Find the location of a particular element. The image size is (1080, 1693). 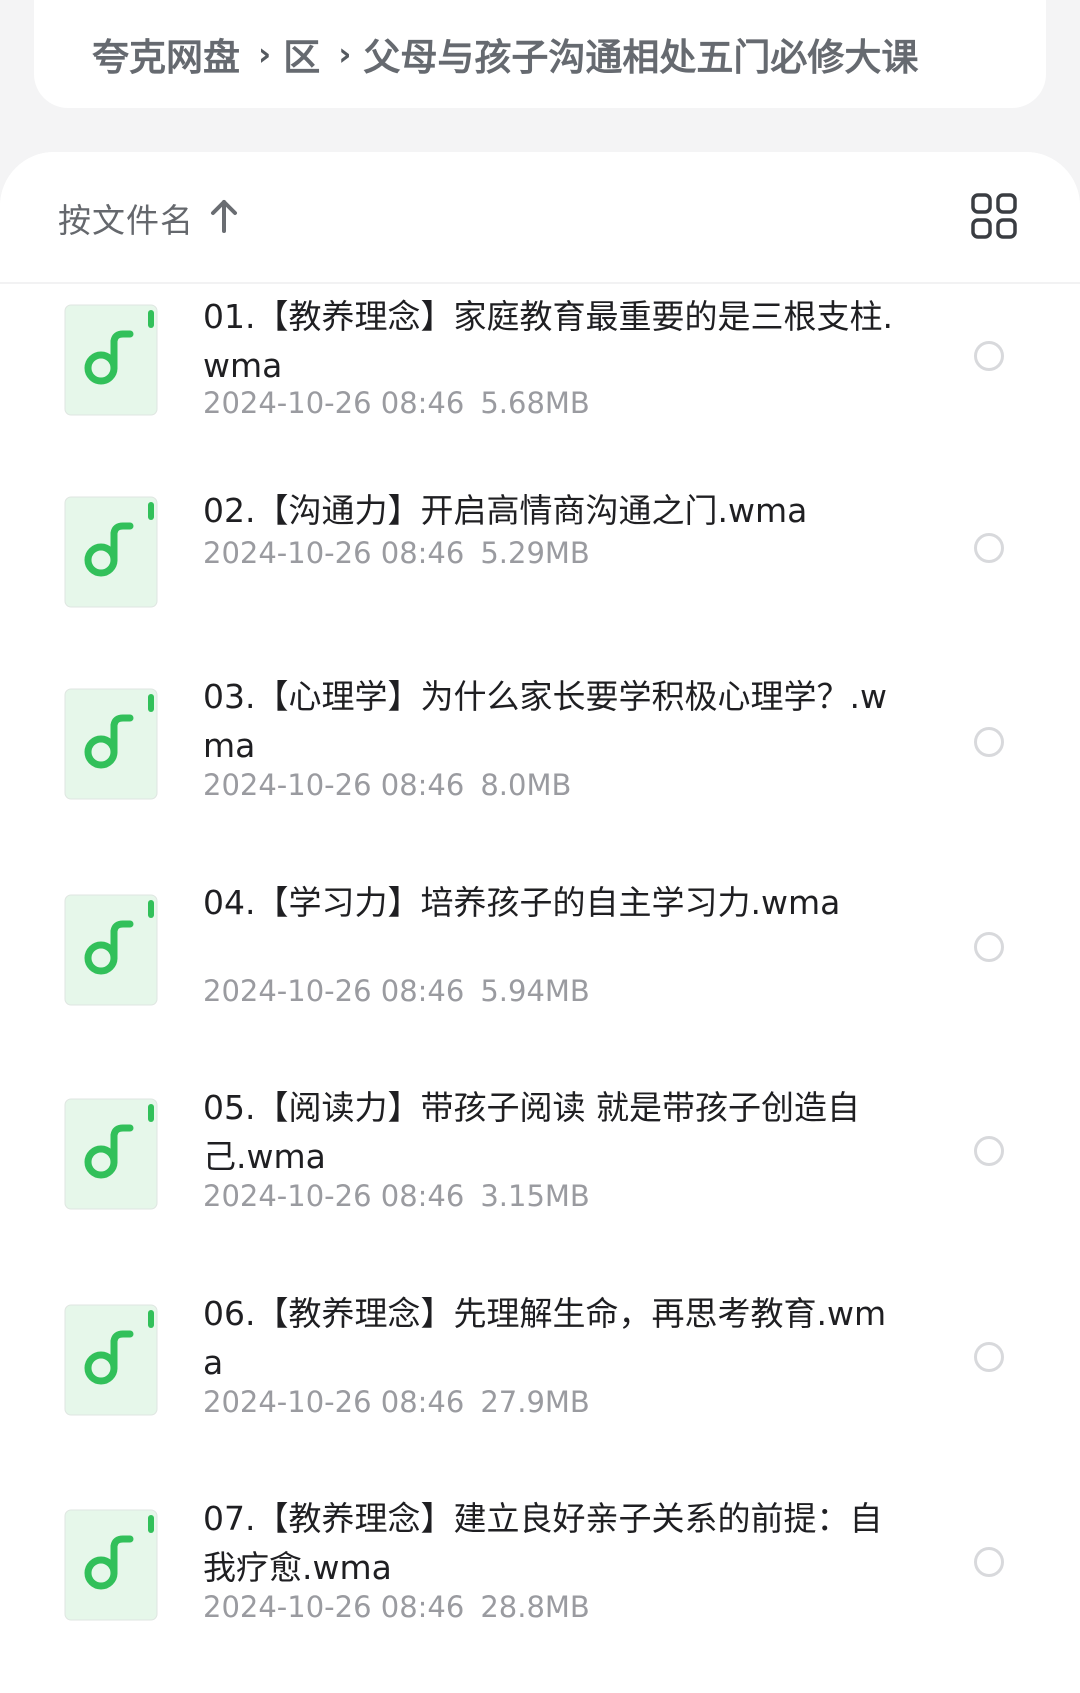

file-size: 5.94MB is located at coordinates (535, 991).